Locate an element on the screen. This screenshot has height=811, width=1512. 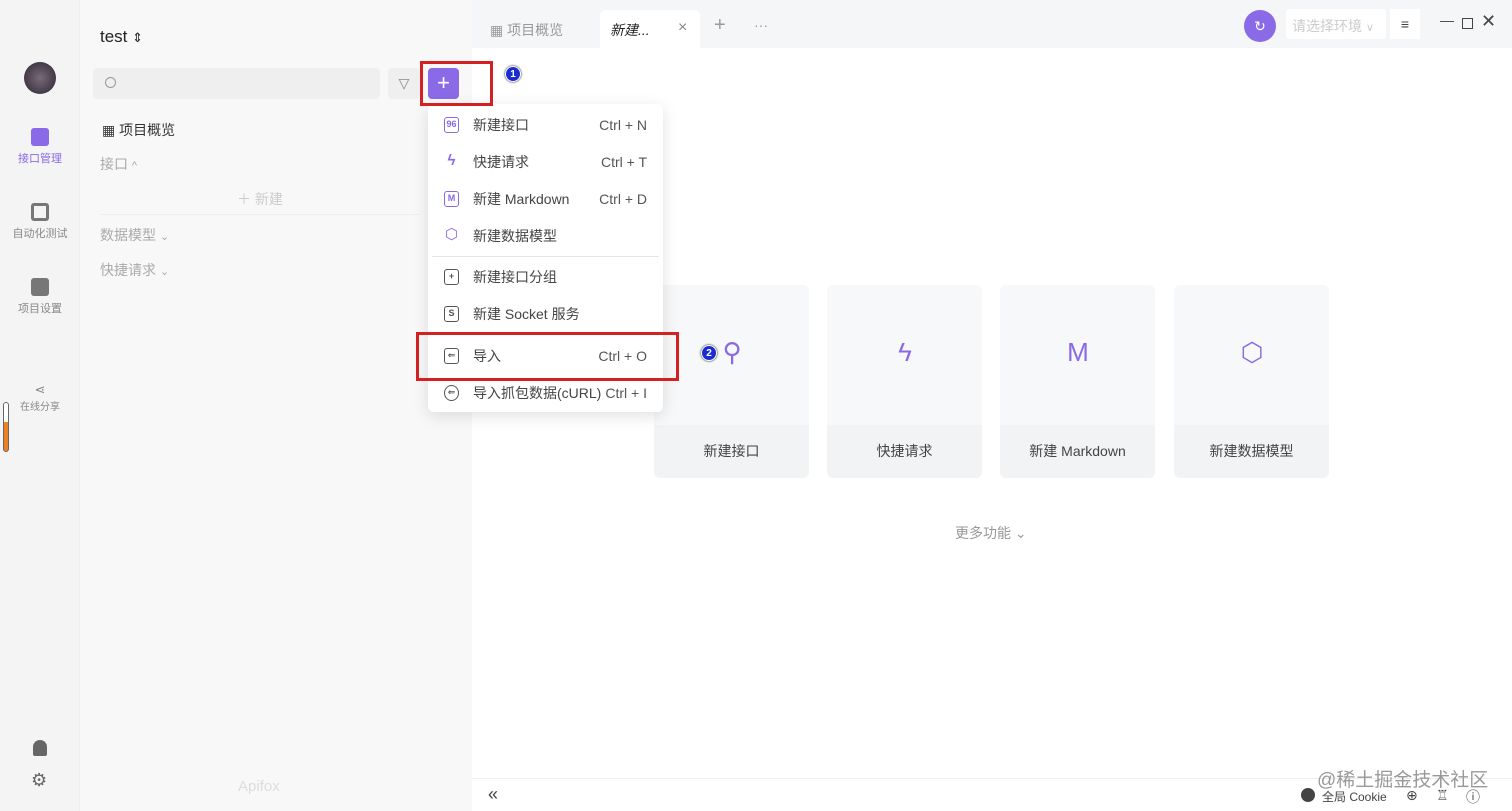
close-icon: × is located at coordinates (682, 28).